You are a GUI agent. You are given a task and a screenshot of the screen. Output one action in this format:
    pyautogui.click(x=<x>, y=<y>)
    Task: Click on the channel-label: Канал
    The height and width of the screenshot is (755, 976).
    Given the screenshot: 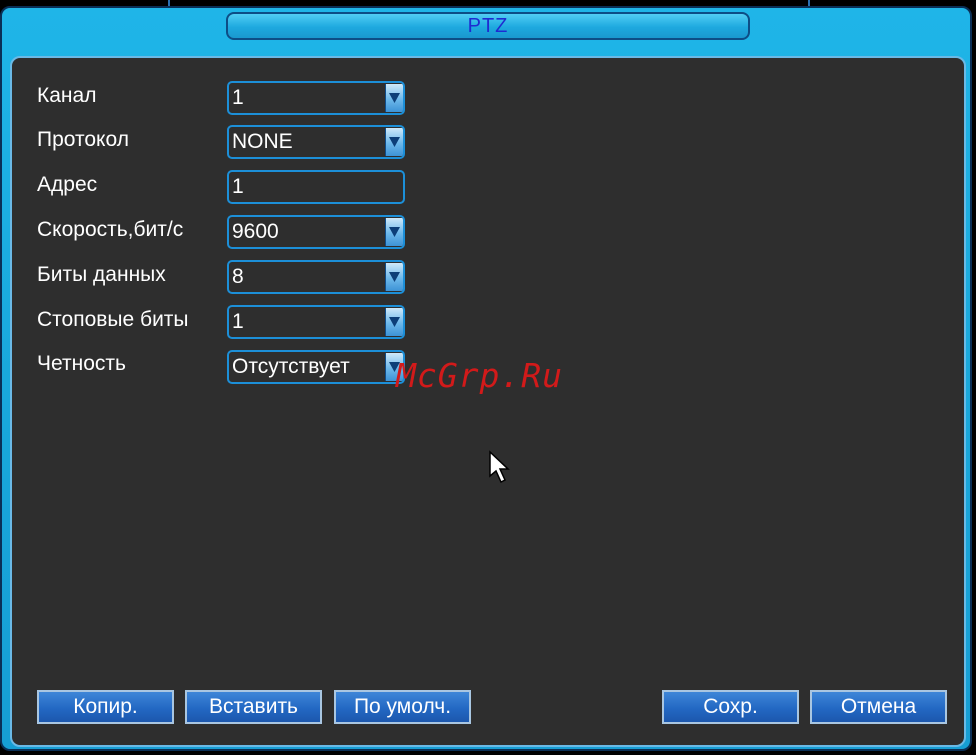 What is the action you would take?
    pyautogui.click(x=67, y=95)
    